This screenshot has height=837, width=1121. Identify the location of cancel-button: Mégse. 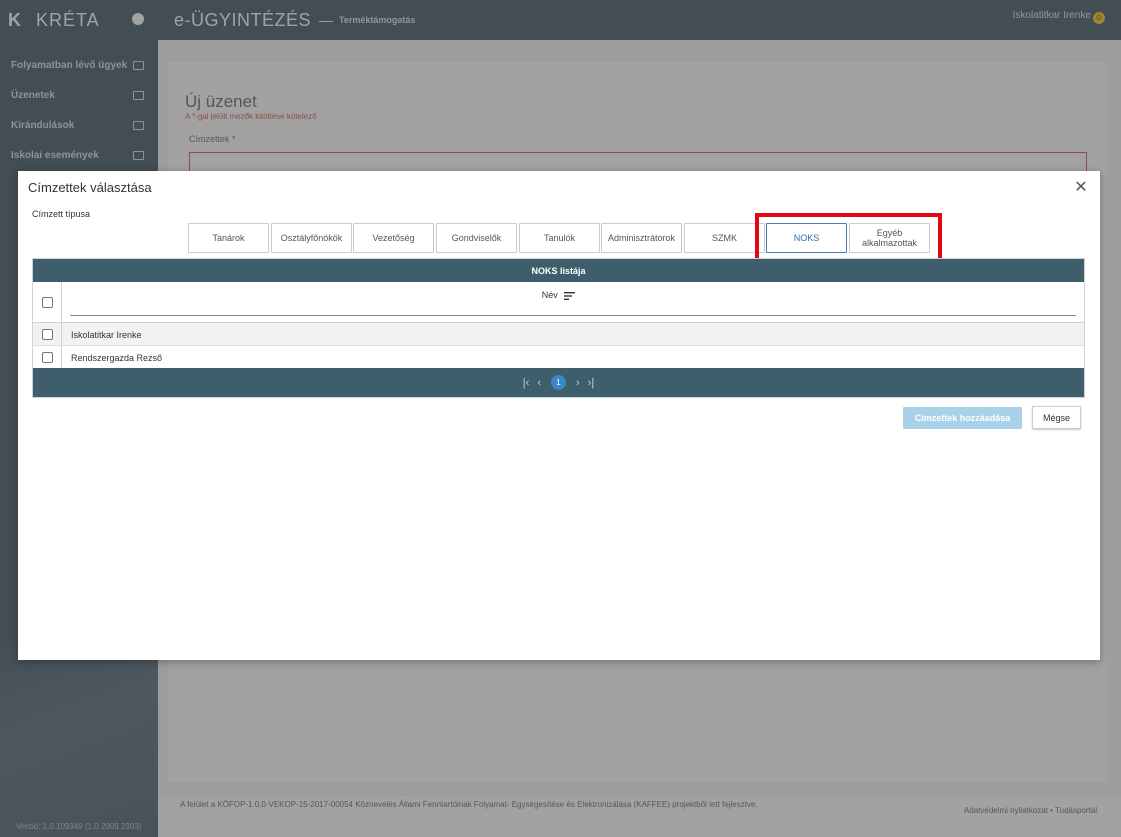
(1056, 417).